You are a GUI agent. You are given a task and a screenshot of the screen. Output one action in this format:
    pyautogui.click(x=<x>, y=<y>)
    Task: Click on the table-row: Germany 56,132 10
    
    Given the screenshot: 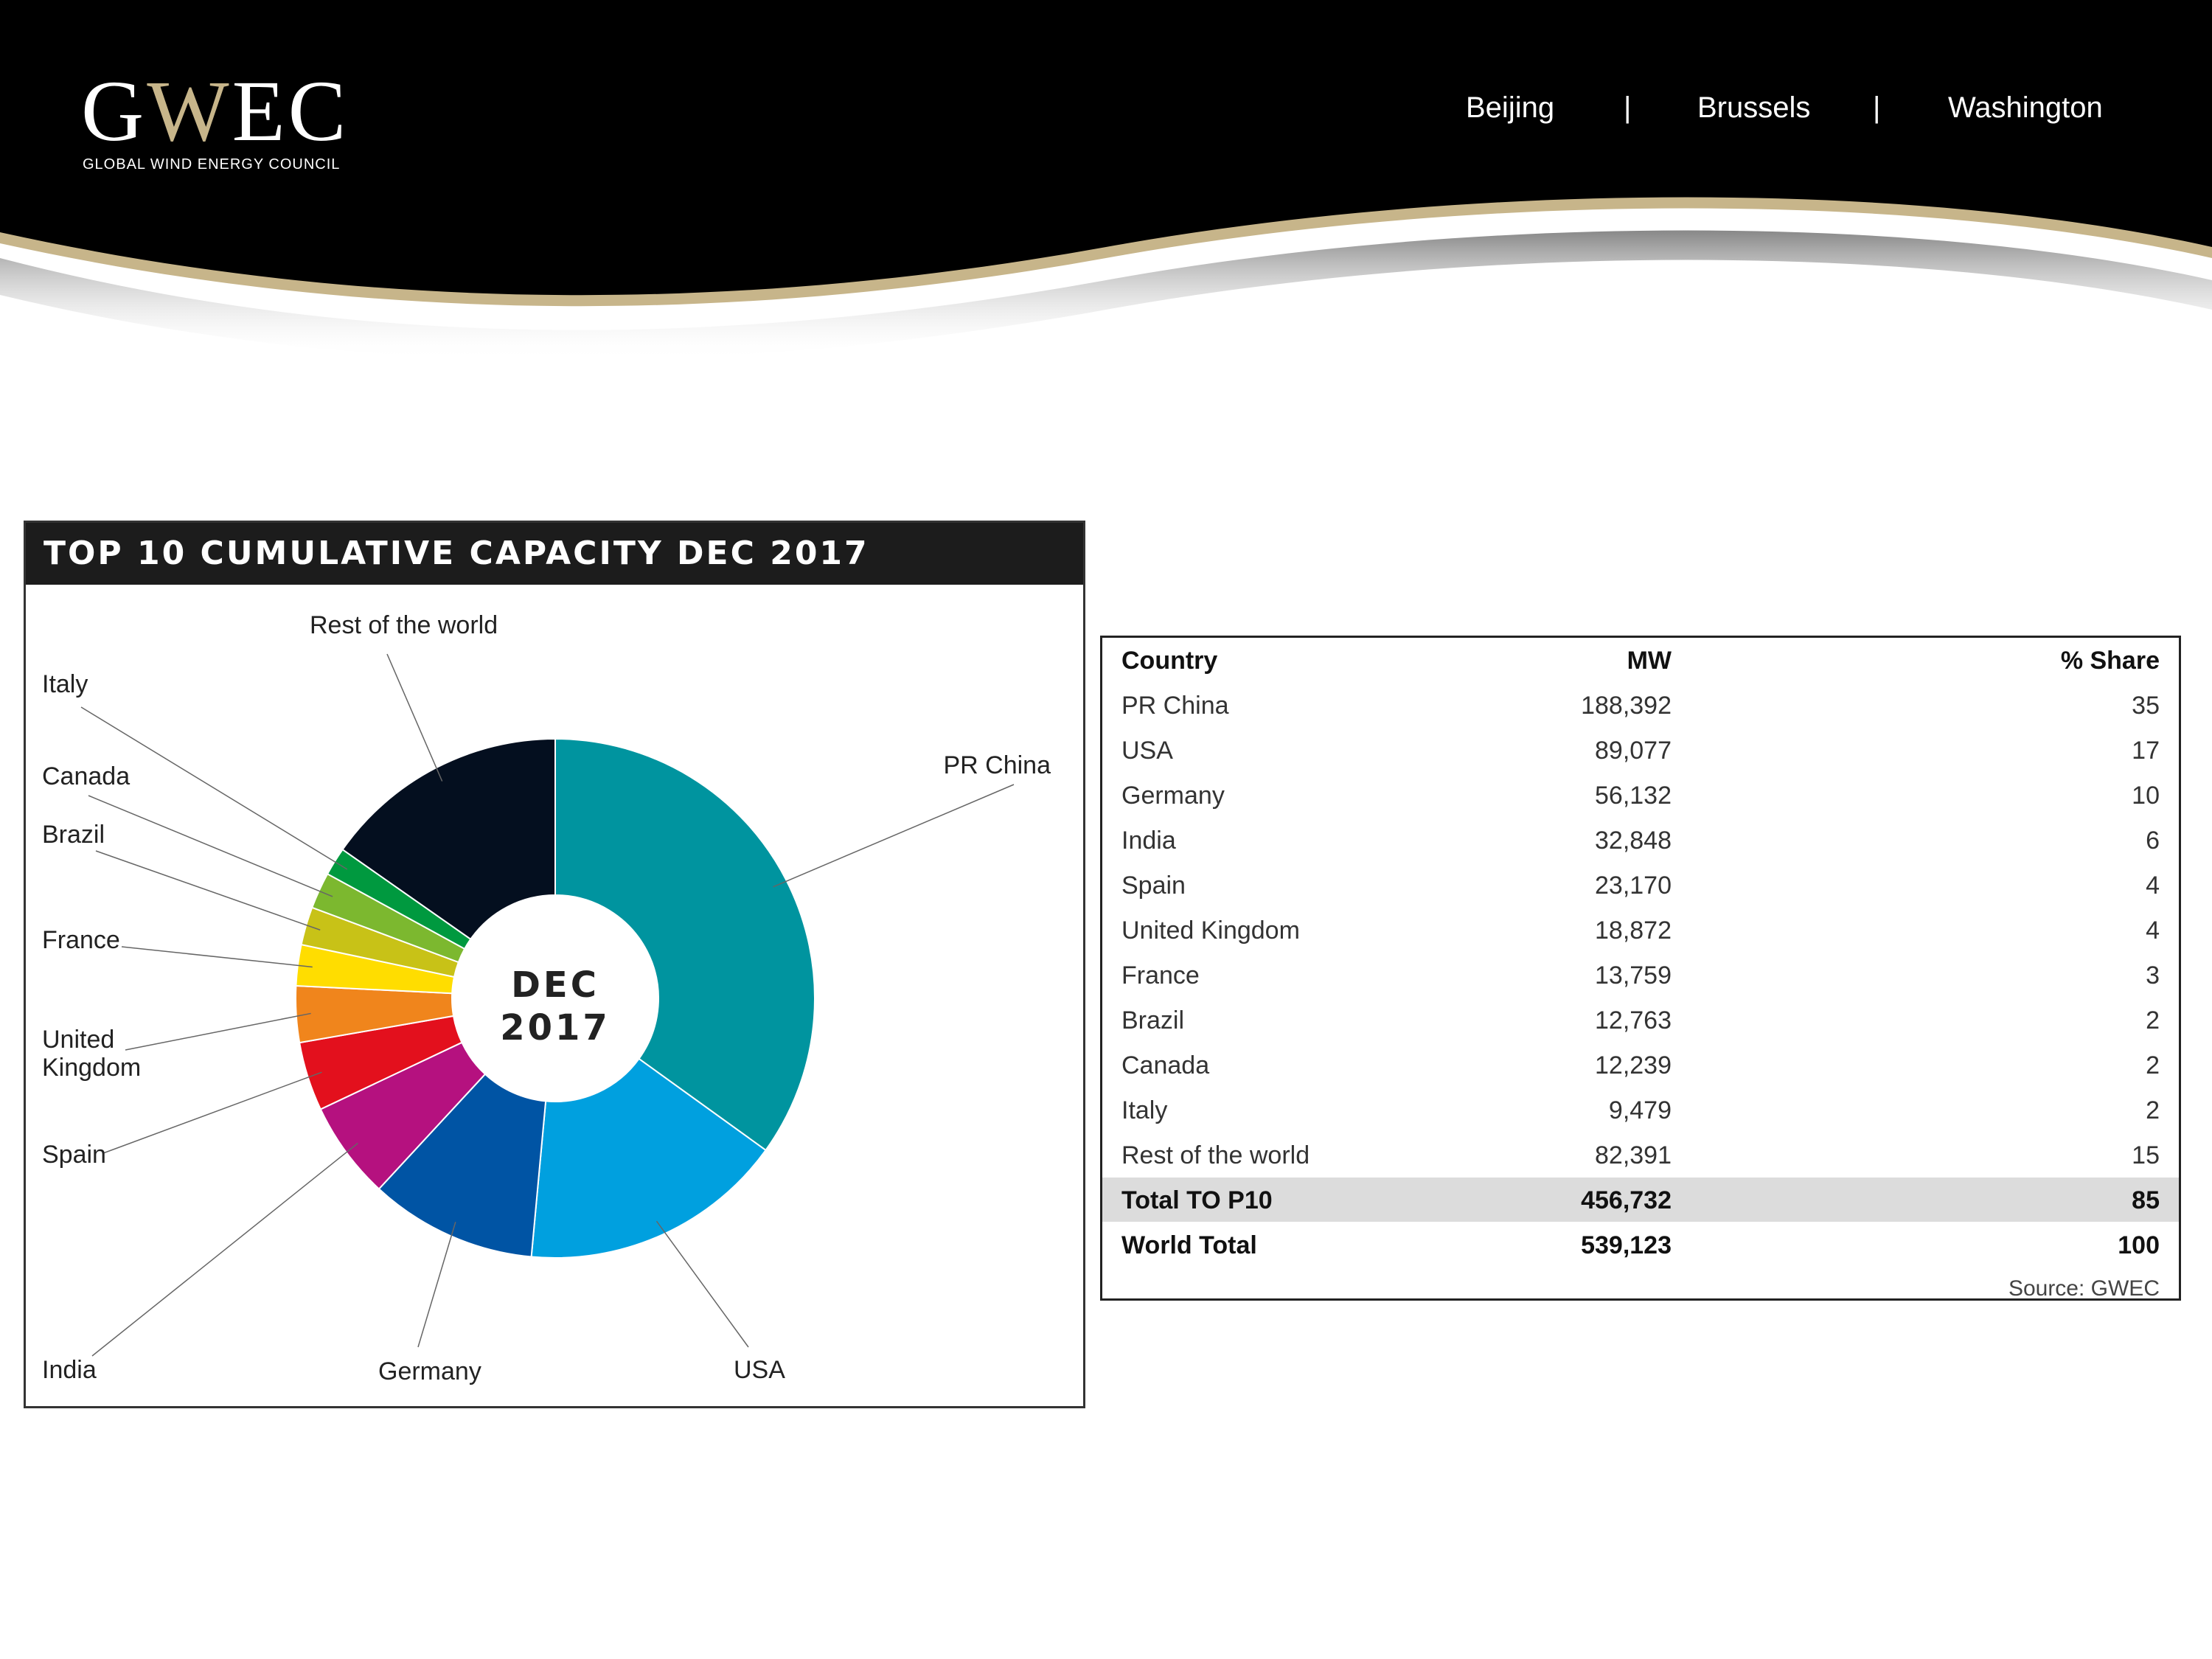 What is the action you would take?
    pyautogui.click(x=1640, y=795)
    